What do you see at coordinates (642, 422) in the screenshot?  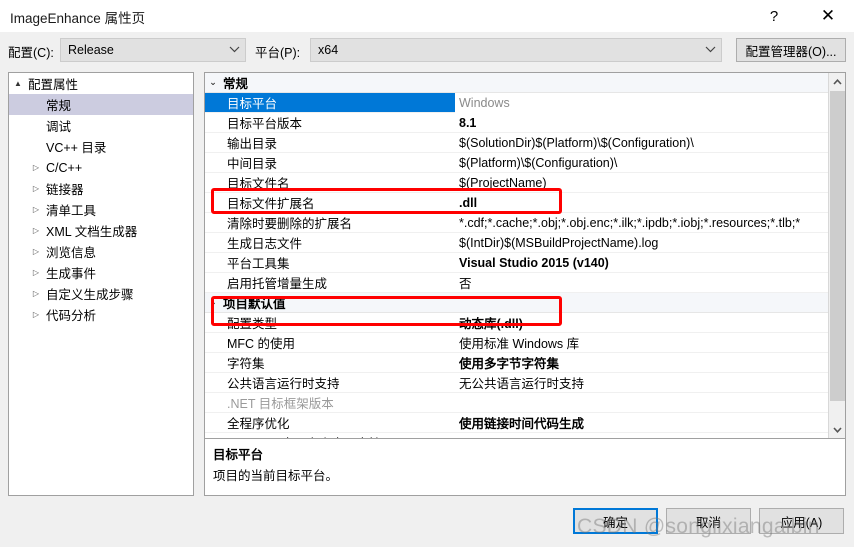 I see `property-value: 使用链接时间代码生成` at bounding box center [642, 422].